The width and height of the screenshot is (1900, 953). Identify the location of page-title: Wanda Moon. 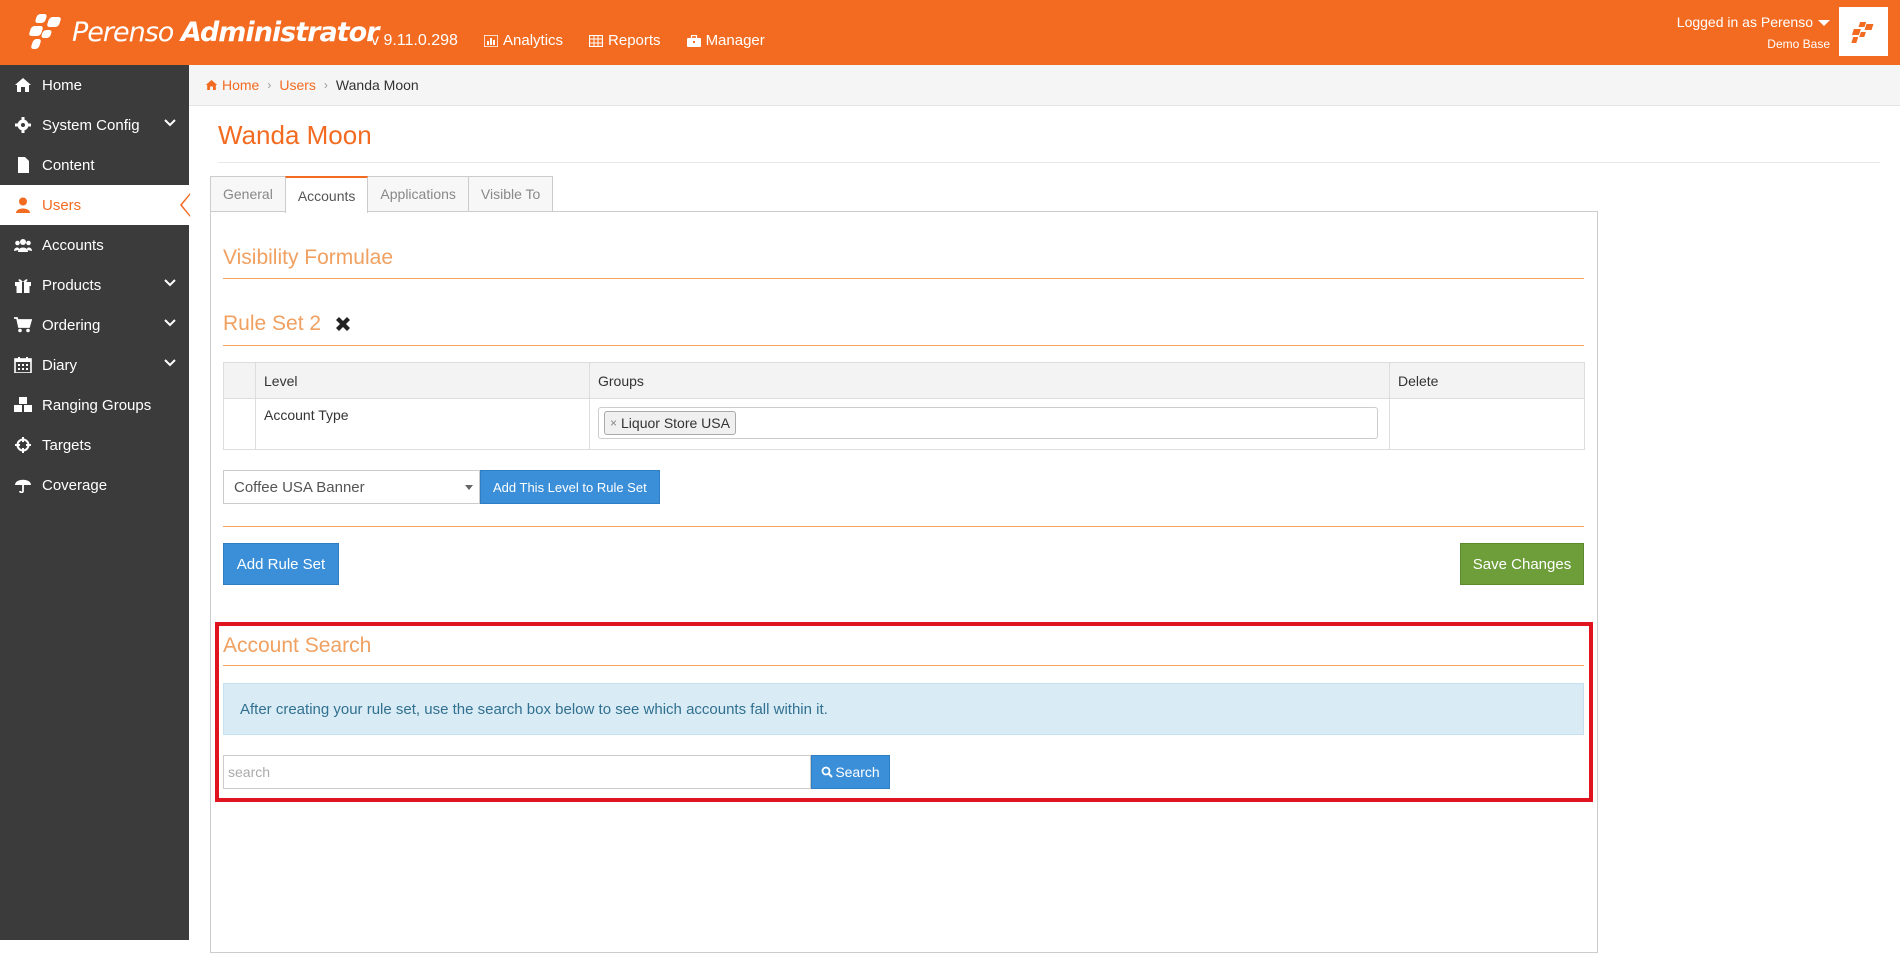
(295, 135).